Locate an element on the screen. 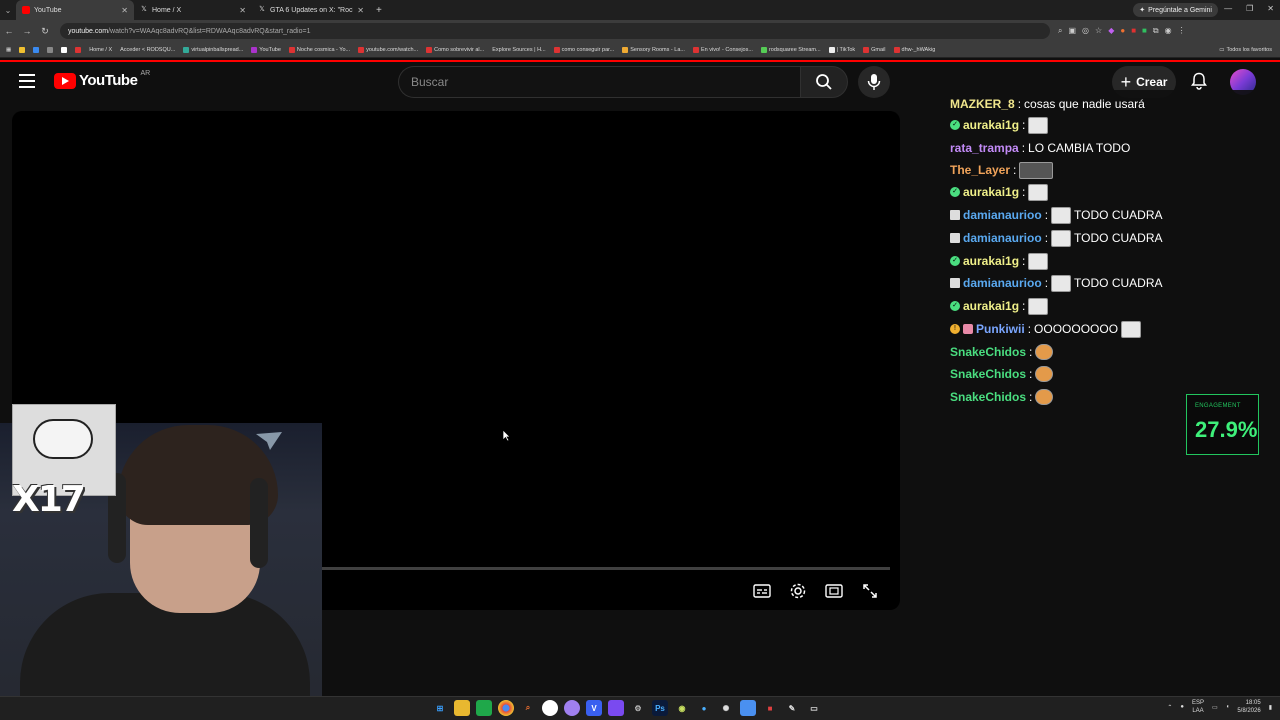 The image size is (1280, 720). search-input: Buscar is located at coordinates (599, 82).